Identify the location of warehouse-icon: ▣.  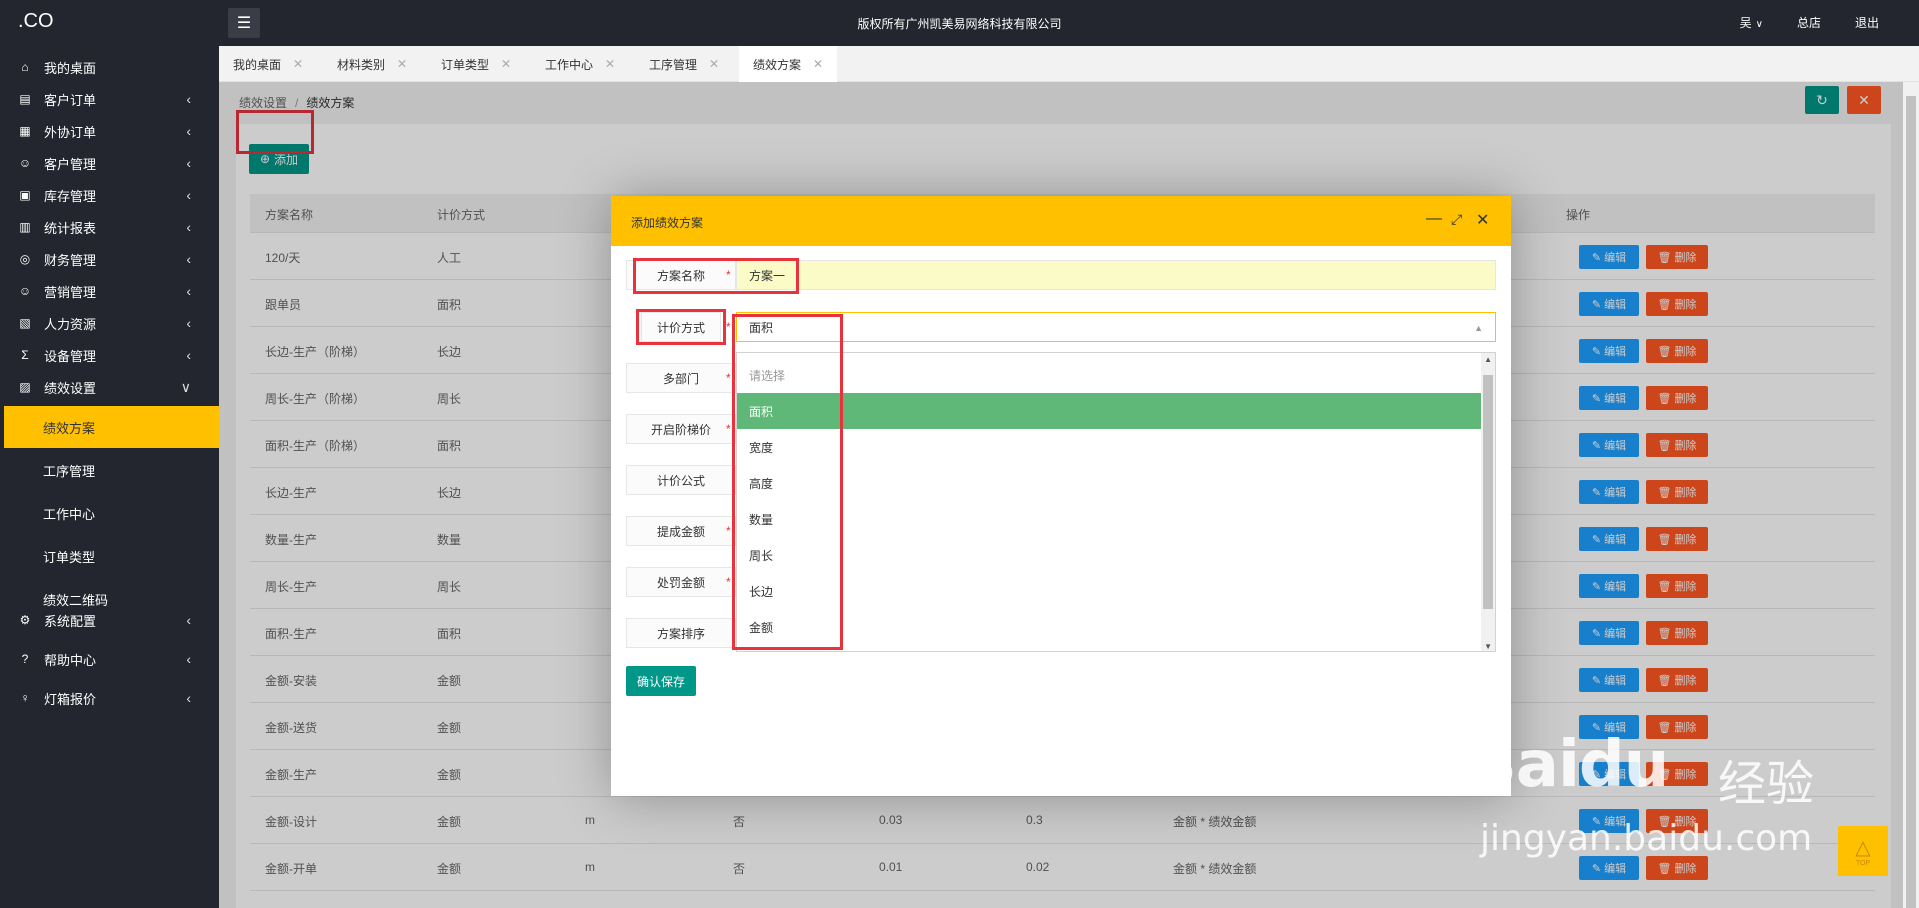
(25, 195).